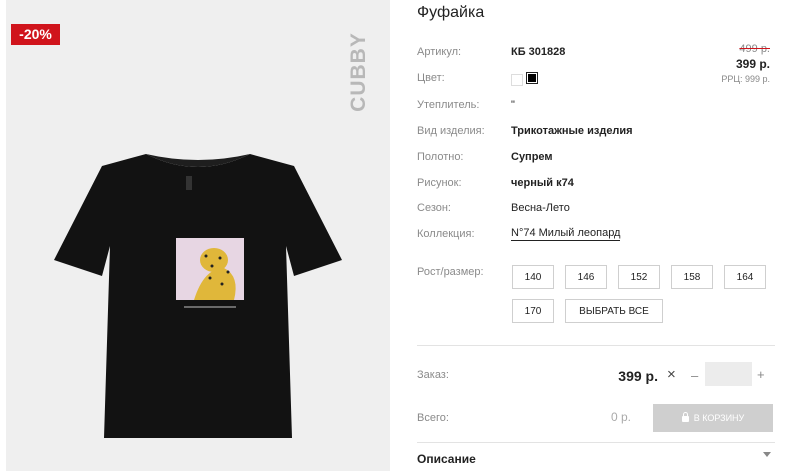  Describe the element at coordinates (542, 183) in the screenshot. I see `attr-value-pattern: черный к74` at that location.